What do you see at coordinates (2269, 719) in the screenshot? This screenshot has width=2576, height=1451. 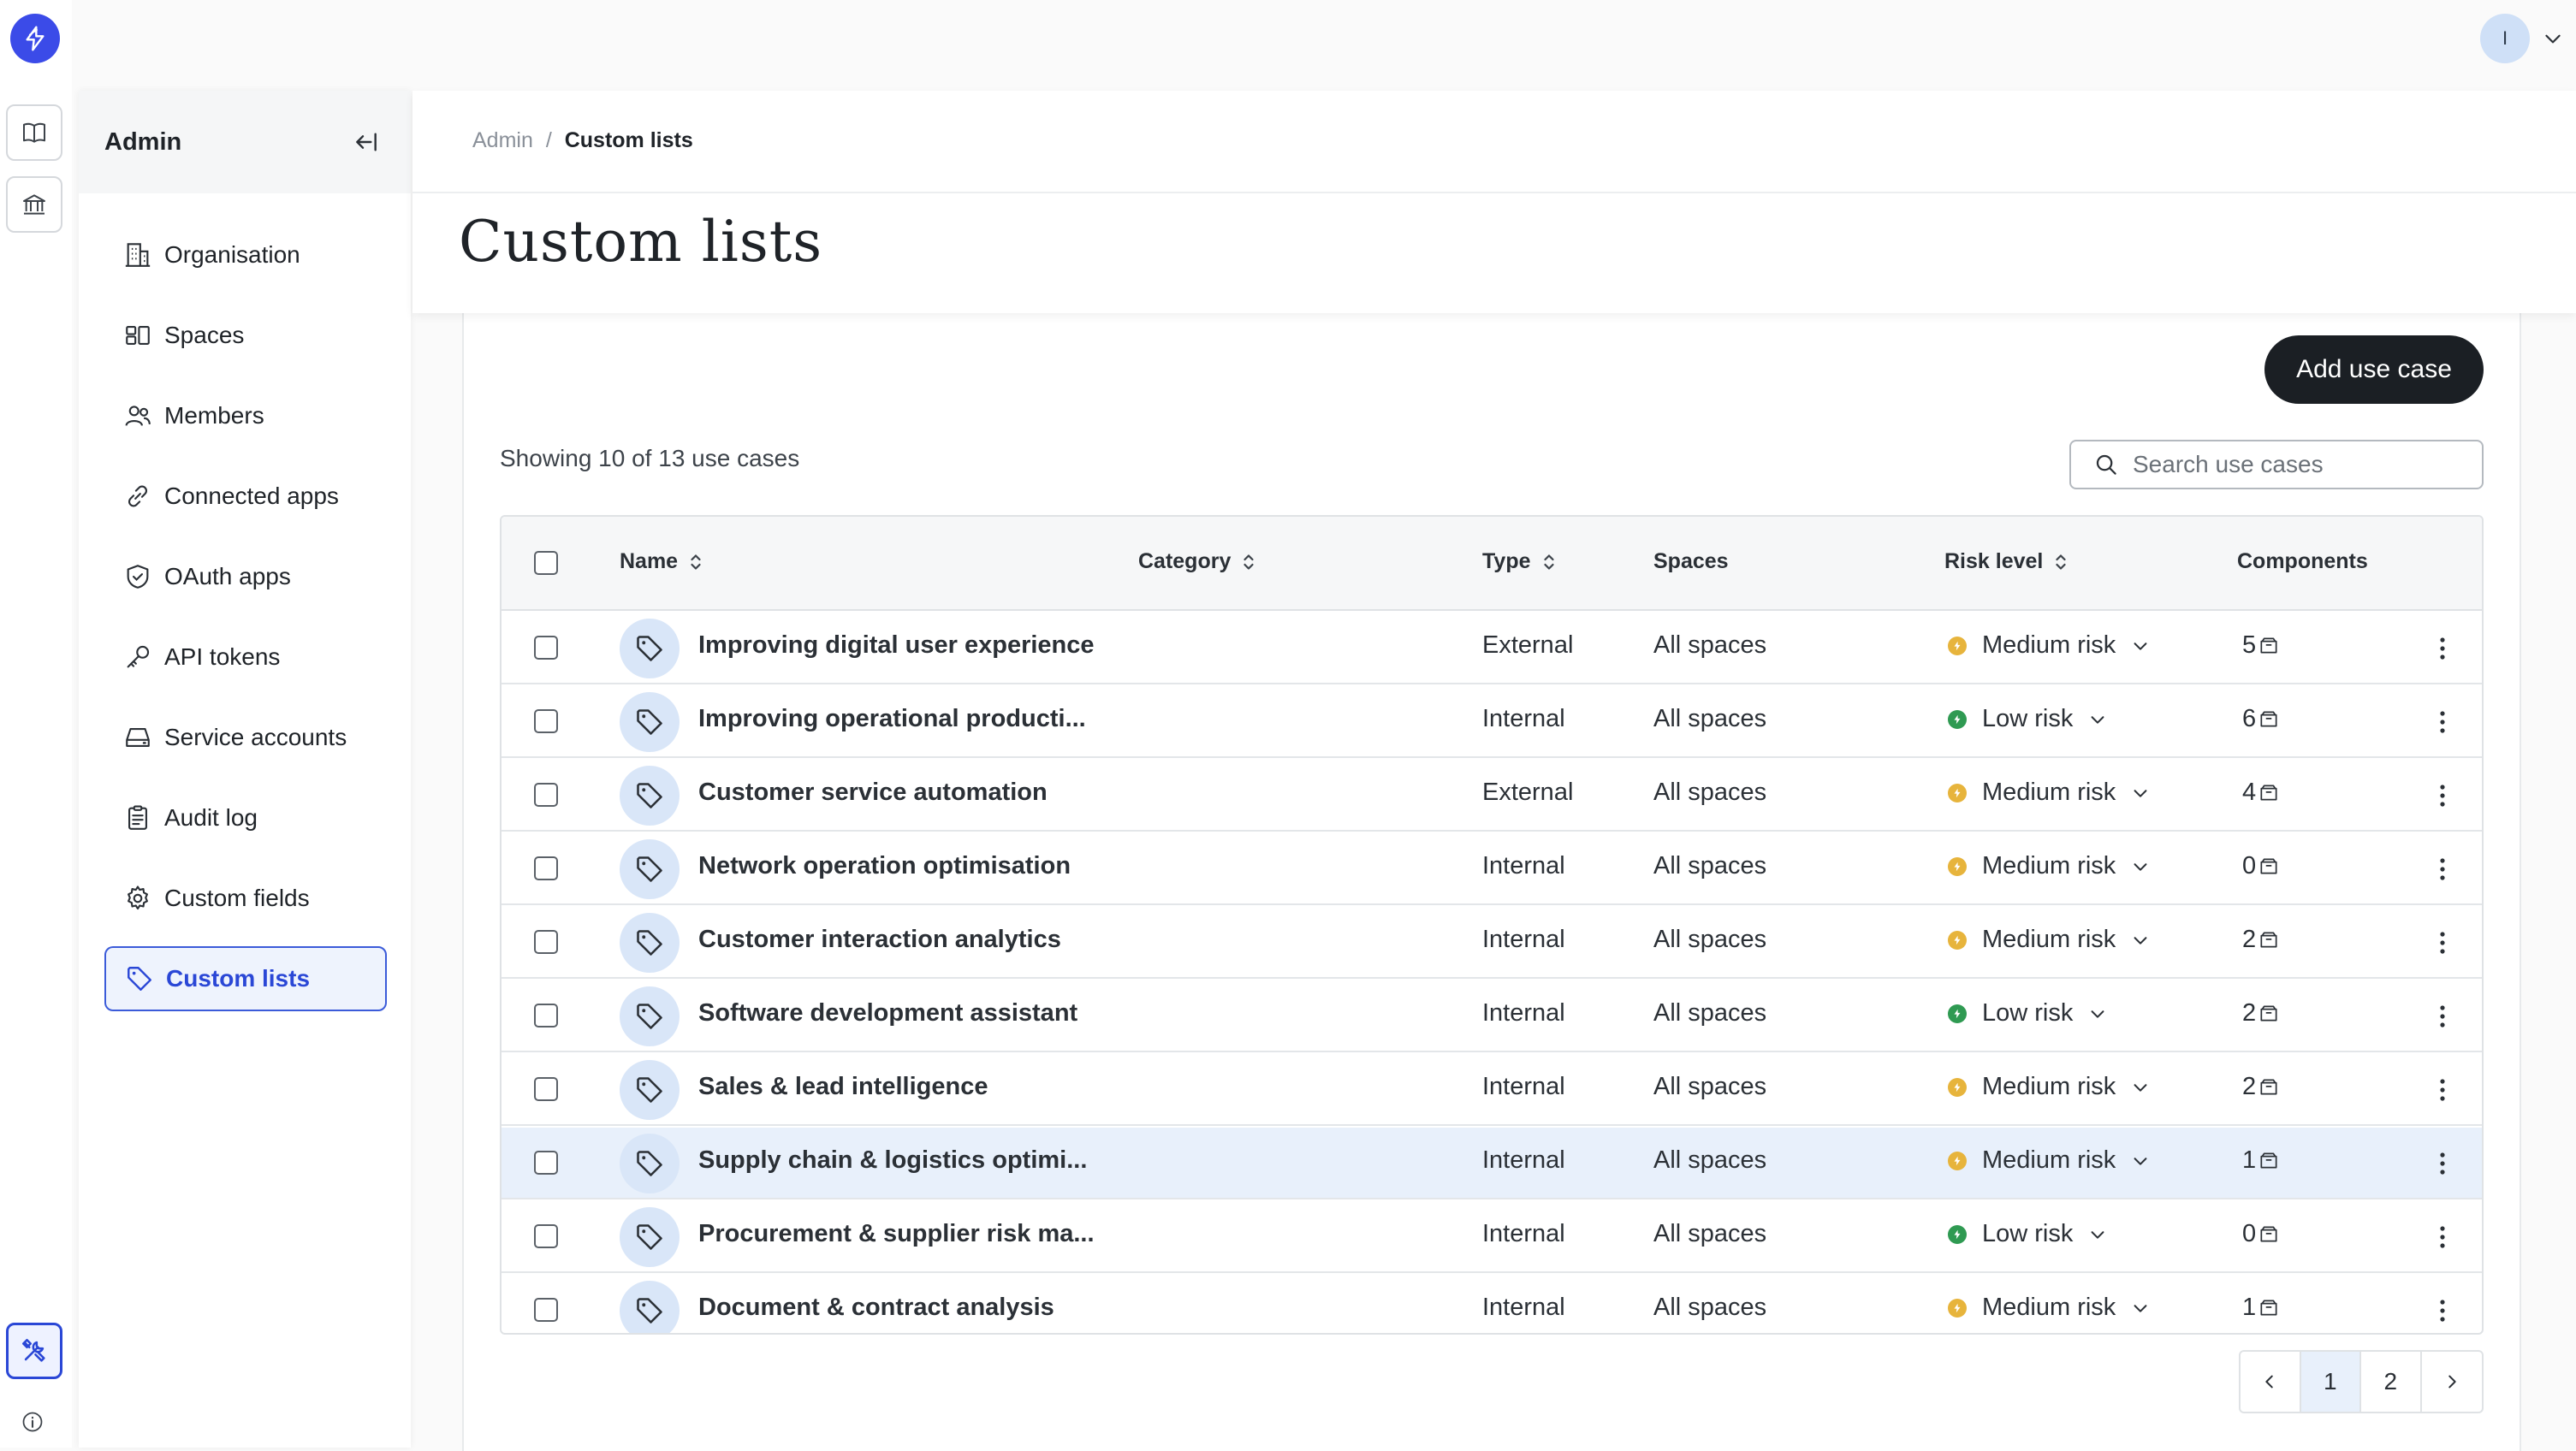 I see `box-icon` at bounding box center [2269, 719].